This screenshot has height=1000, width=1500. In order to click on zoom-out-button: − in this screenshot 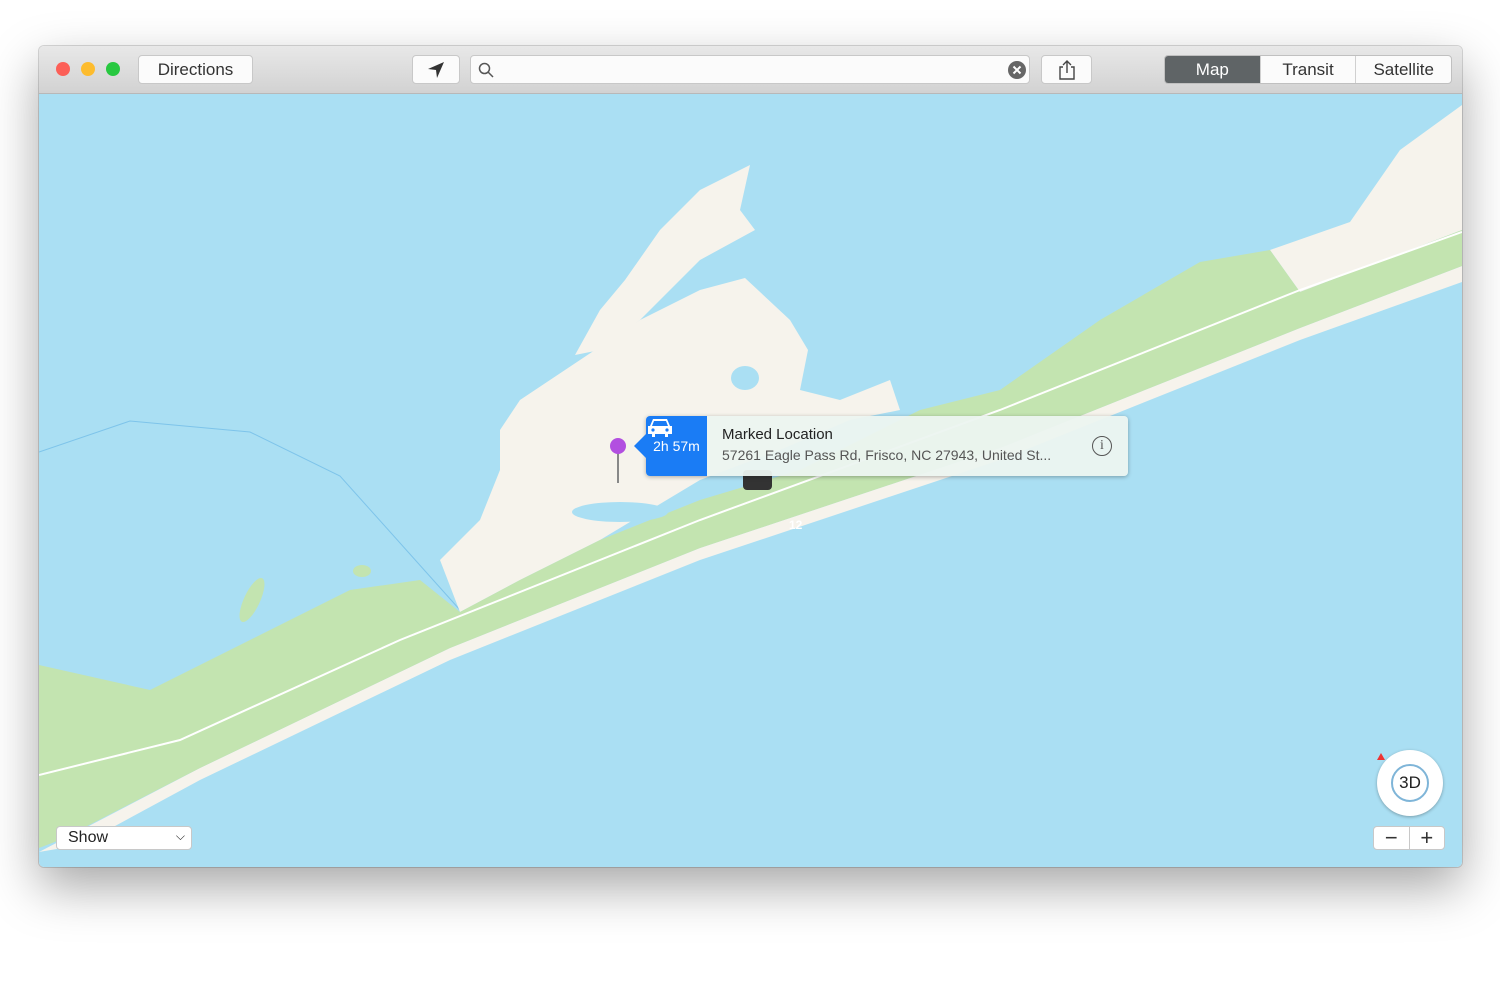, I will do `click(1392, 837)`.